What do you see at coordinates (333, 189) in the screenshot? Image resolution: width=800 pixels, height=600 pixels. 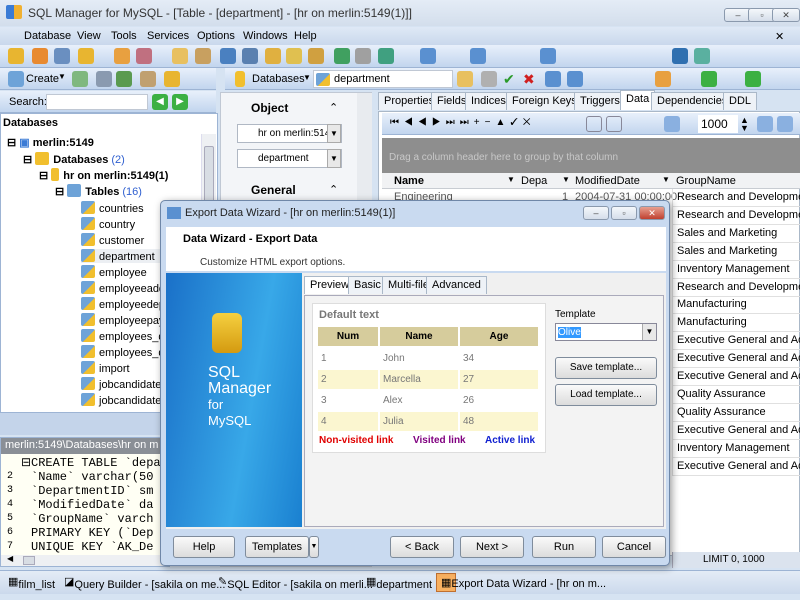 I see `collapse-general-icon: ⌃` at bounding box center [333, 189].